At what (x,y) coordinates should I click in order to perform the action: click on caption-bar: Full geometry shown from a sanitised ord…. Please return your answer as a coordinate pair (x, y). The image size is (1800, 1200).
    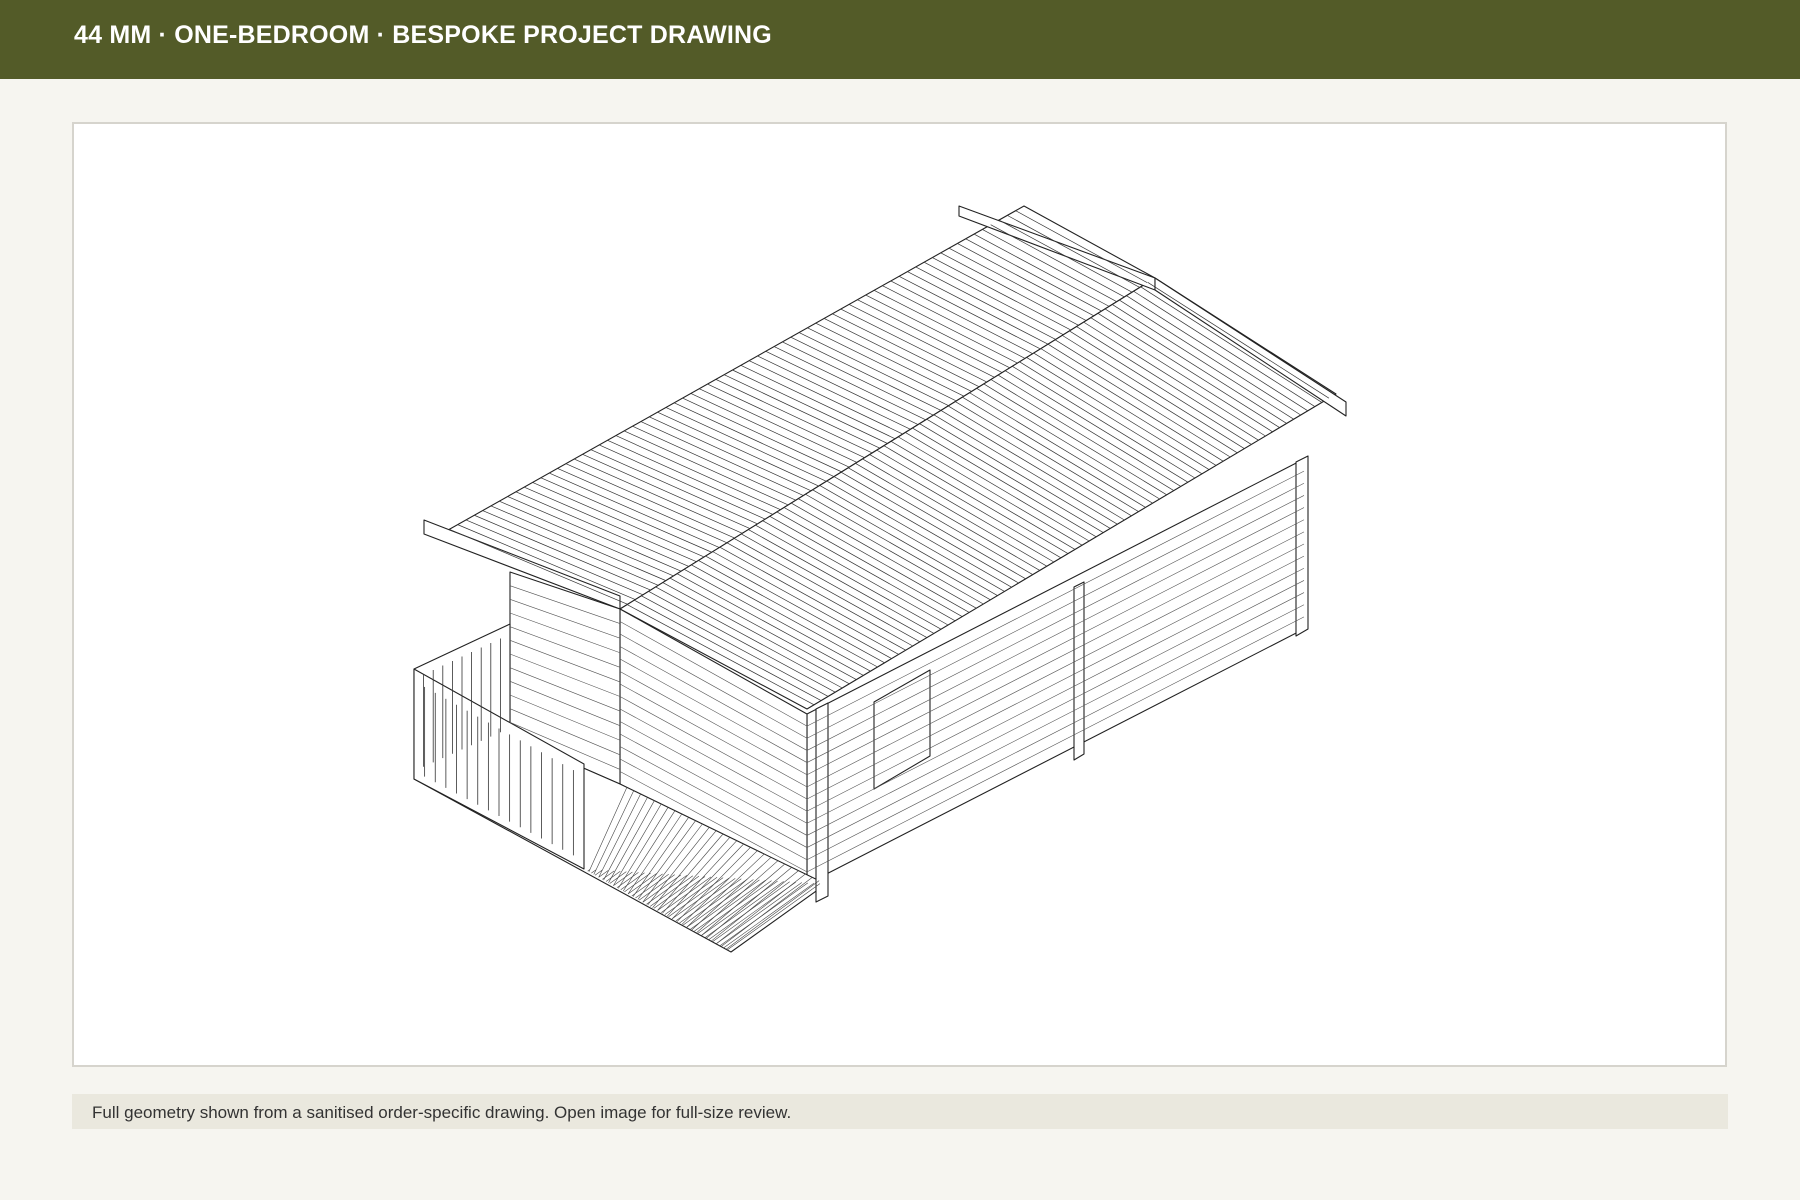
    Looking at the image, I should click on (900, 1111).